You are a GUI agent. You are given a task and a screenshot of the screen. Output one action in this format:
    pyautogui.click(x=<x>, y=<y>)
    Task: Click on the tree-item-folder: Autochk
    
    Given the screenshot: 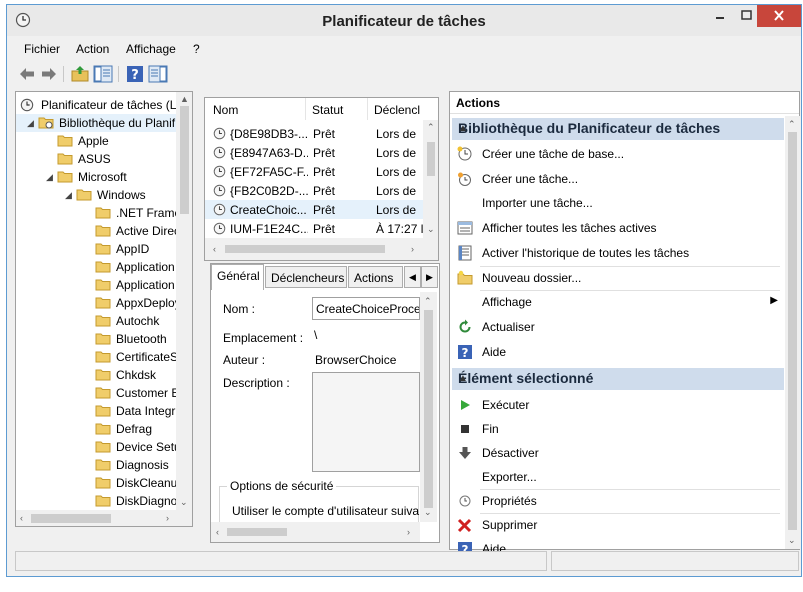 What is the action you would take?
    pyautogui.click(x=96, y=321)
    